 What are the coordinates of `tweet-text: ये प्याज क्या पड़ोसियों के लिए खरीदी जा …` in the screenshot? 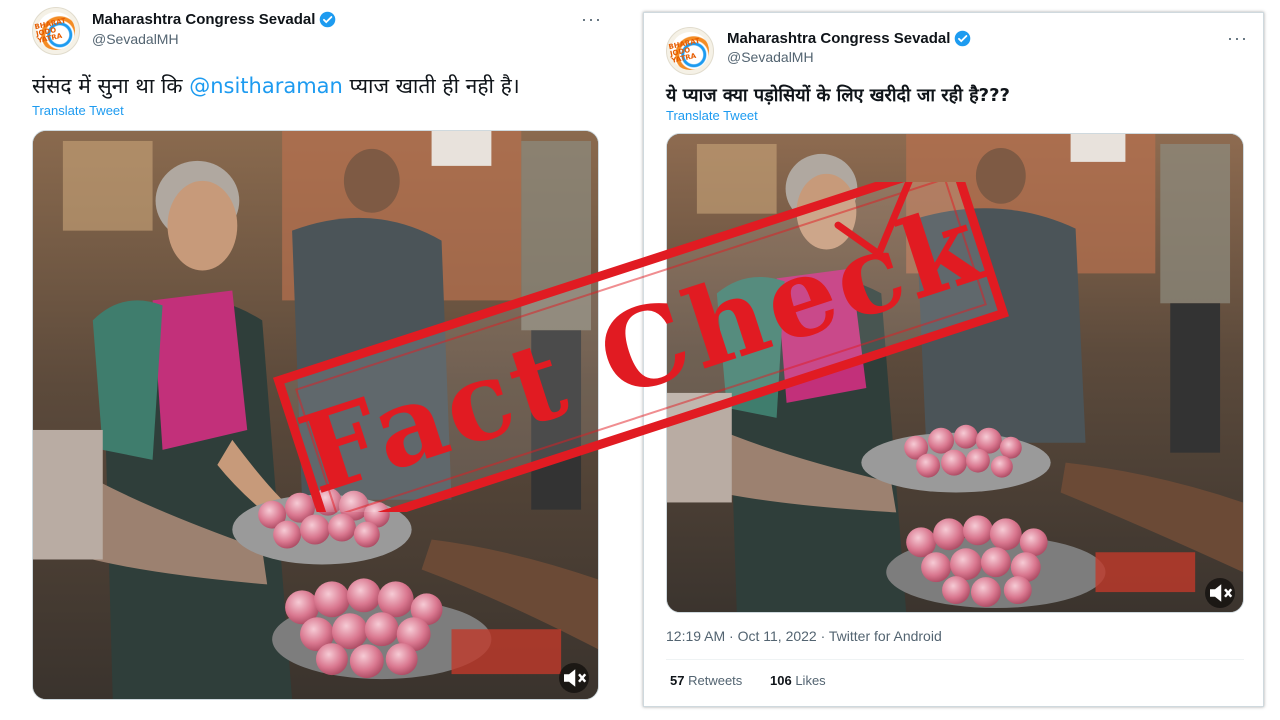 It's located at (838, 95).